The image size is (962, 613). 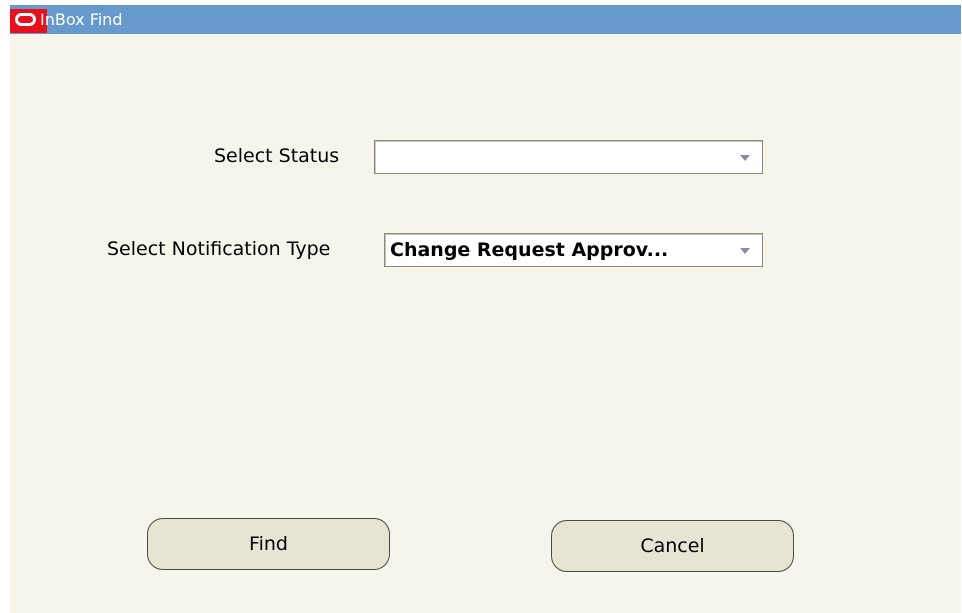 I want to click on find-button-label: Find, so click(x=268, y=544).